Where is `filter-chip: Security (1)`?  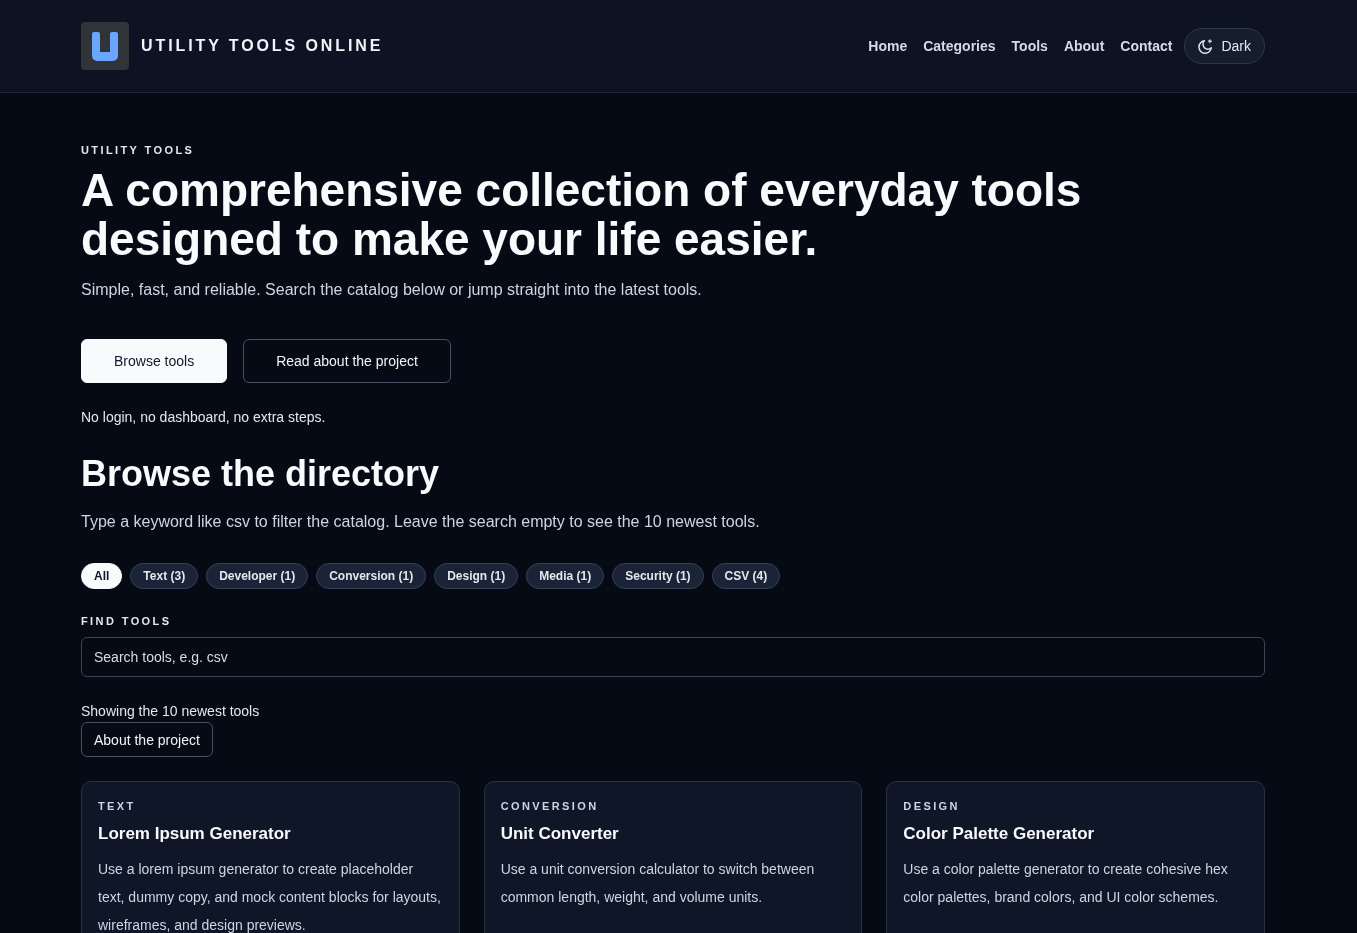
filter-chip: Security (1) is located at coordinates (658, 576).